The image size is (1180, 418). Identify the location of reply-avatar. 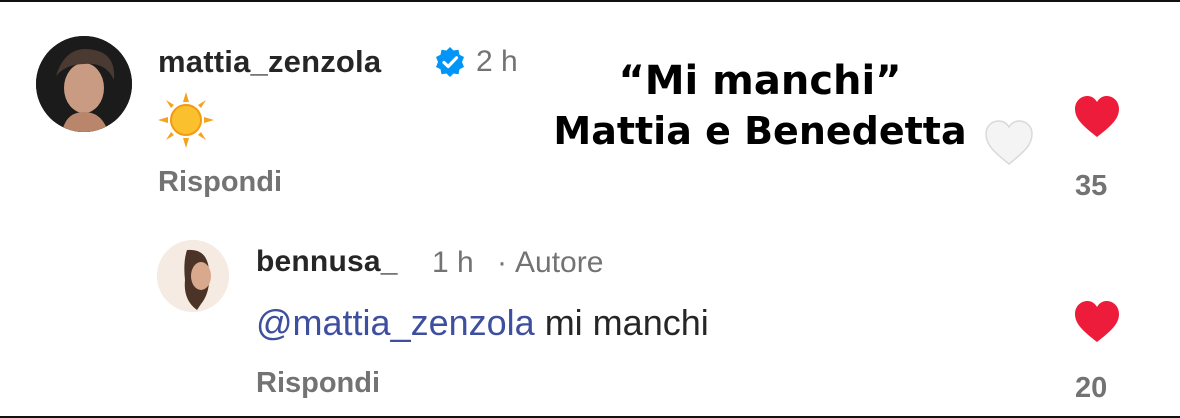
(193, 276).